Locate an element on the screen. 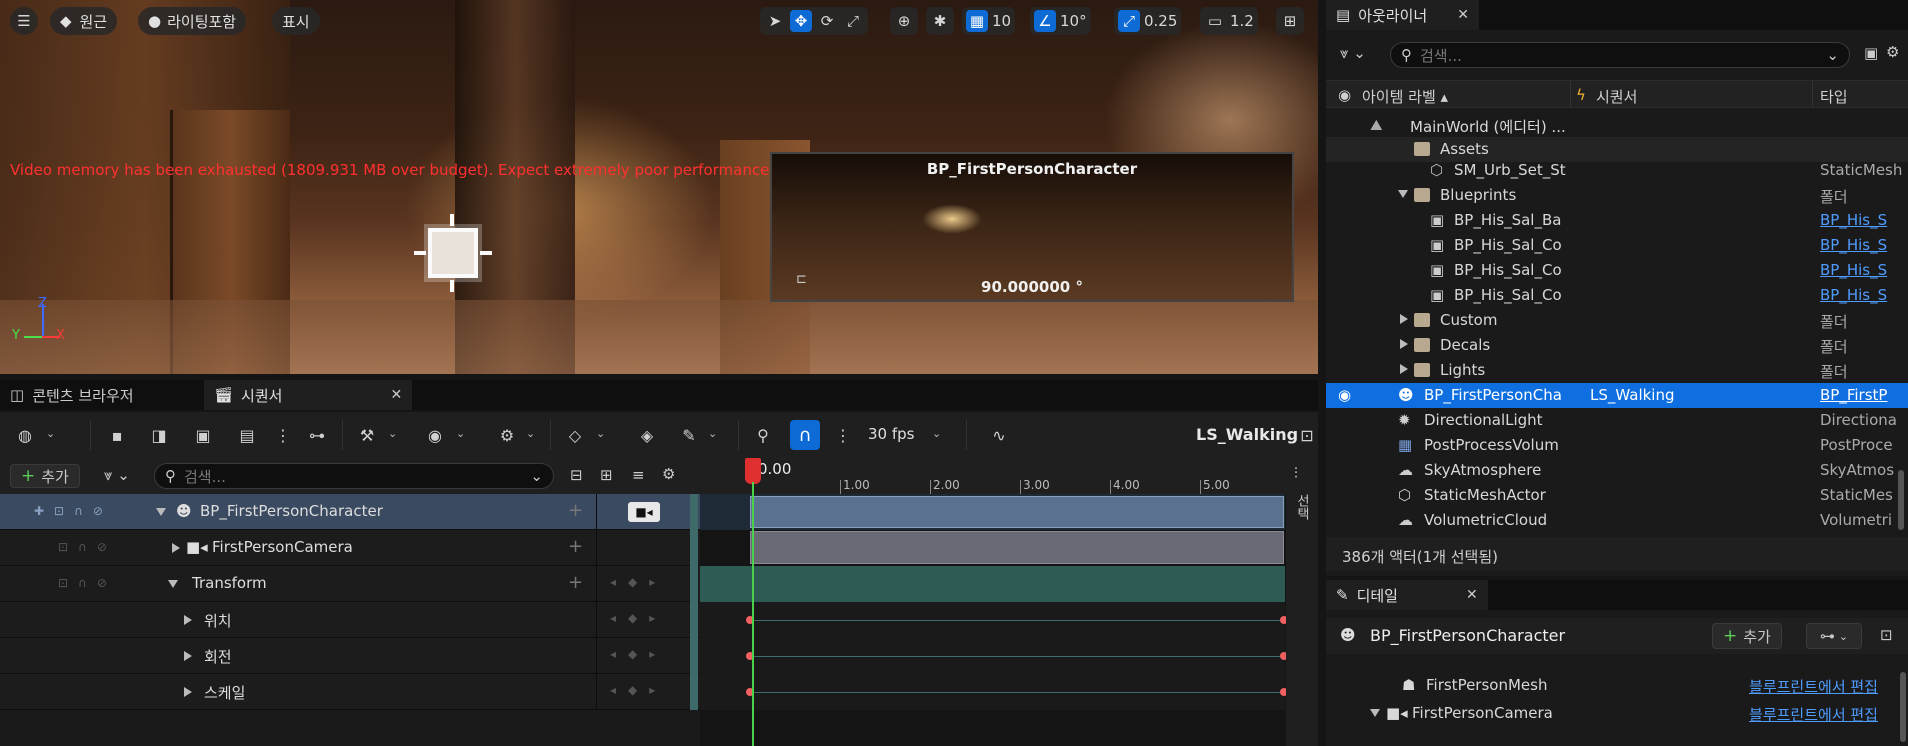 Image resolution: width=1908 pixels, height=746 pixels. outliner-row: Decals 폴더 is located at coordinates (1617, 345).